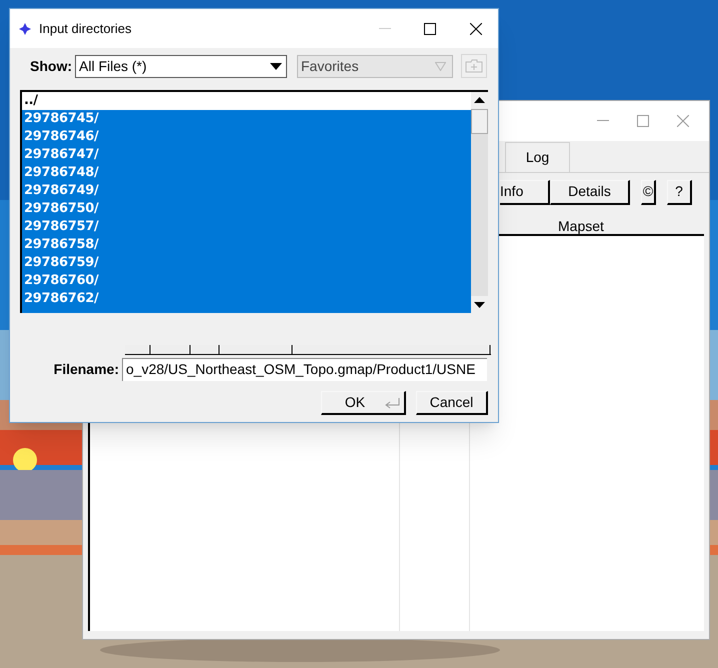 This screenshot has height=668, width=718. What do you see at coordinates (648, 192) in the screenshot?
I see `copyright-button: ©` at bounding box center [648, 192].